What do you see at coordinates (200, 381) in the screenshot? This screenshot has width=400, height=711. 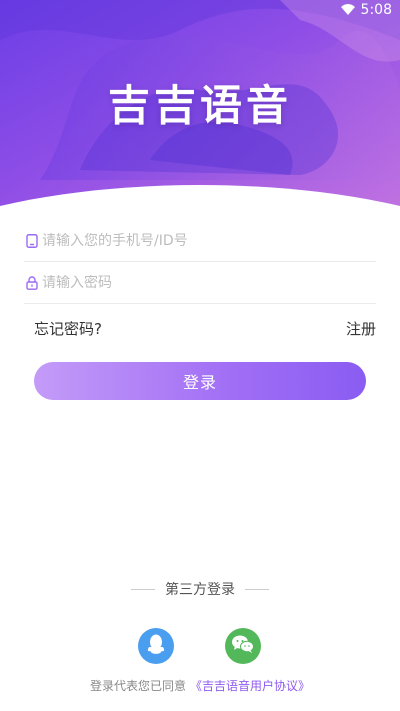 I see `login-button: 登录` at bounding box center [200, 381].